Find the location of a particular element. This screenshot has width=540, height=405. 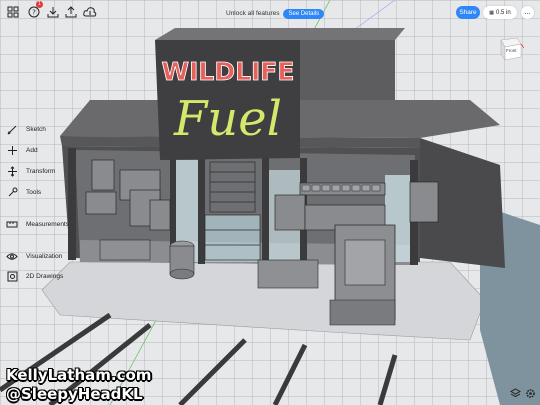

view-cube-label: Front is located at coordinates (511, 50).